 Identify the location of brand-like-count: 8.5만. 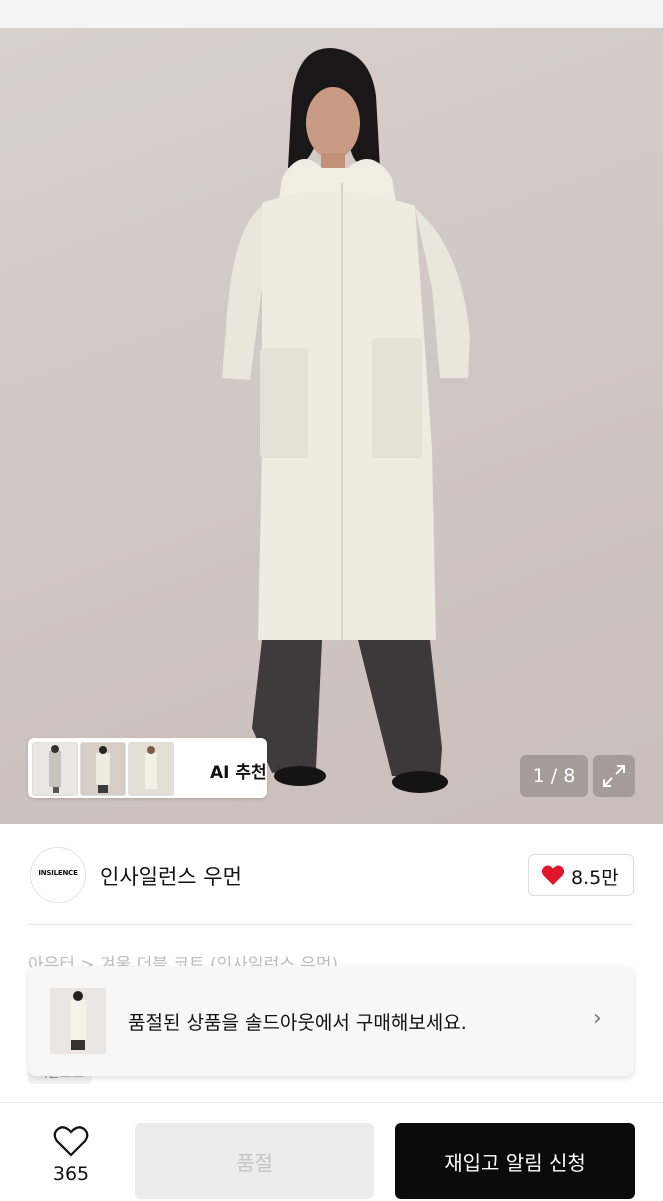
(595, 878).